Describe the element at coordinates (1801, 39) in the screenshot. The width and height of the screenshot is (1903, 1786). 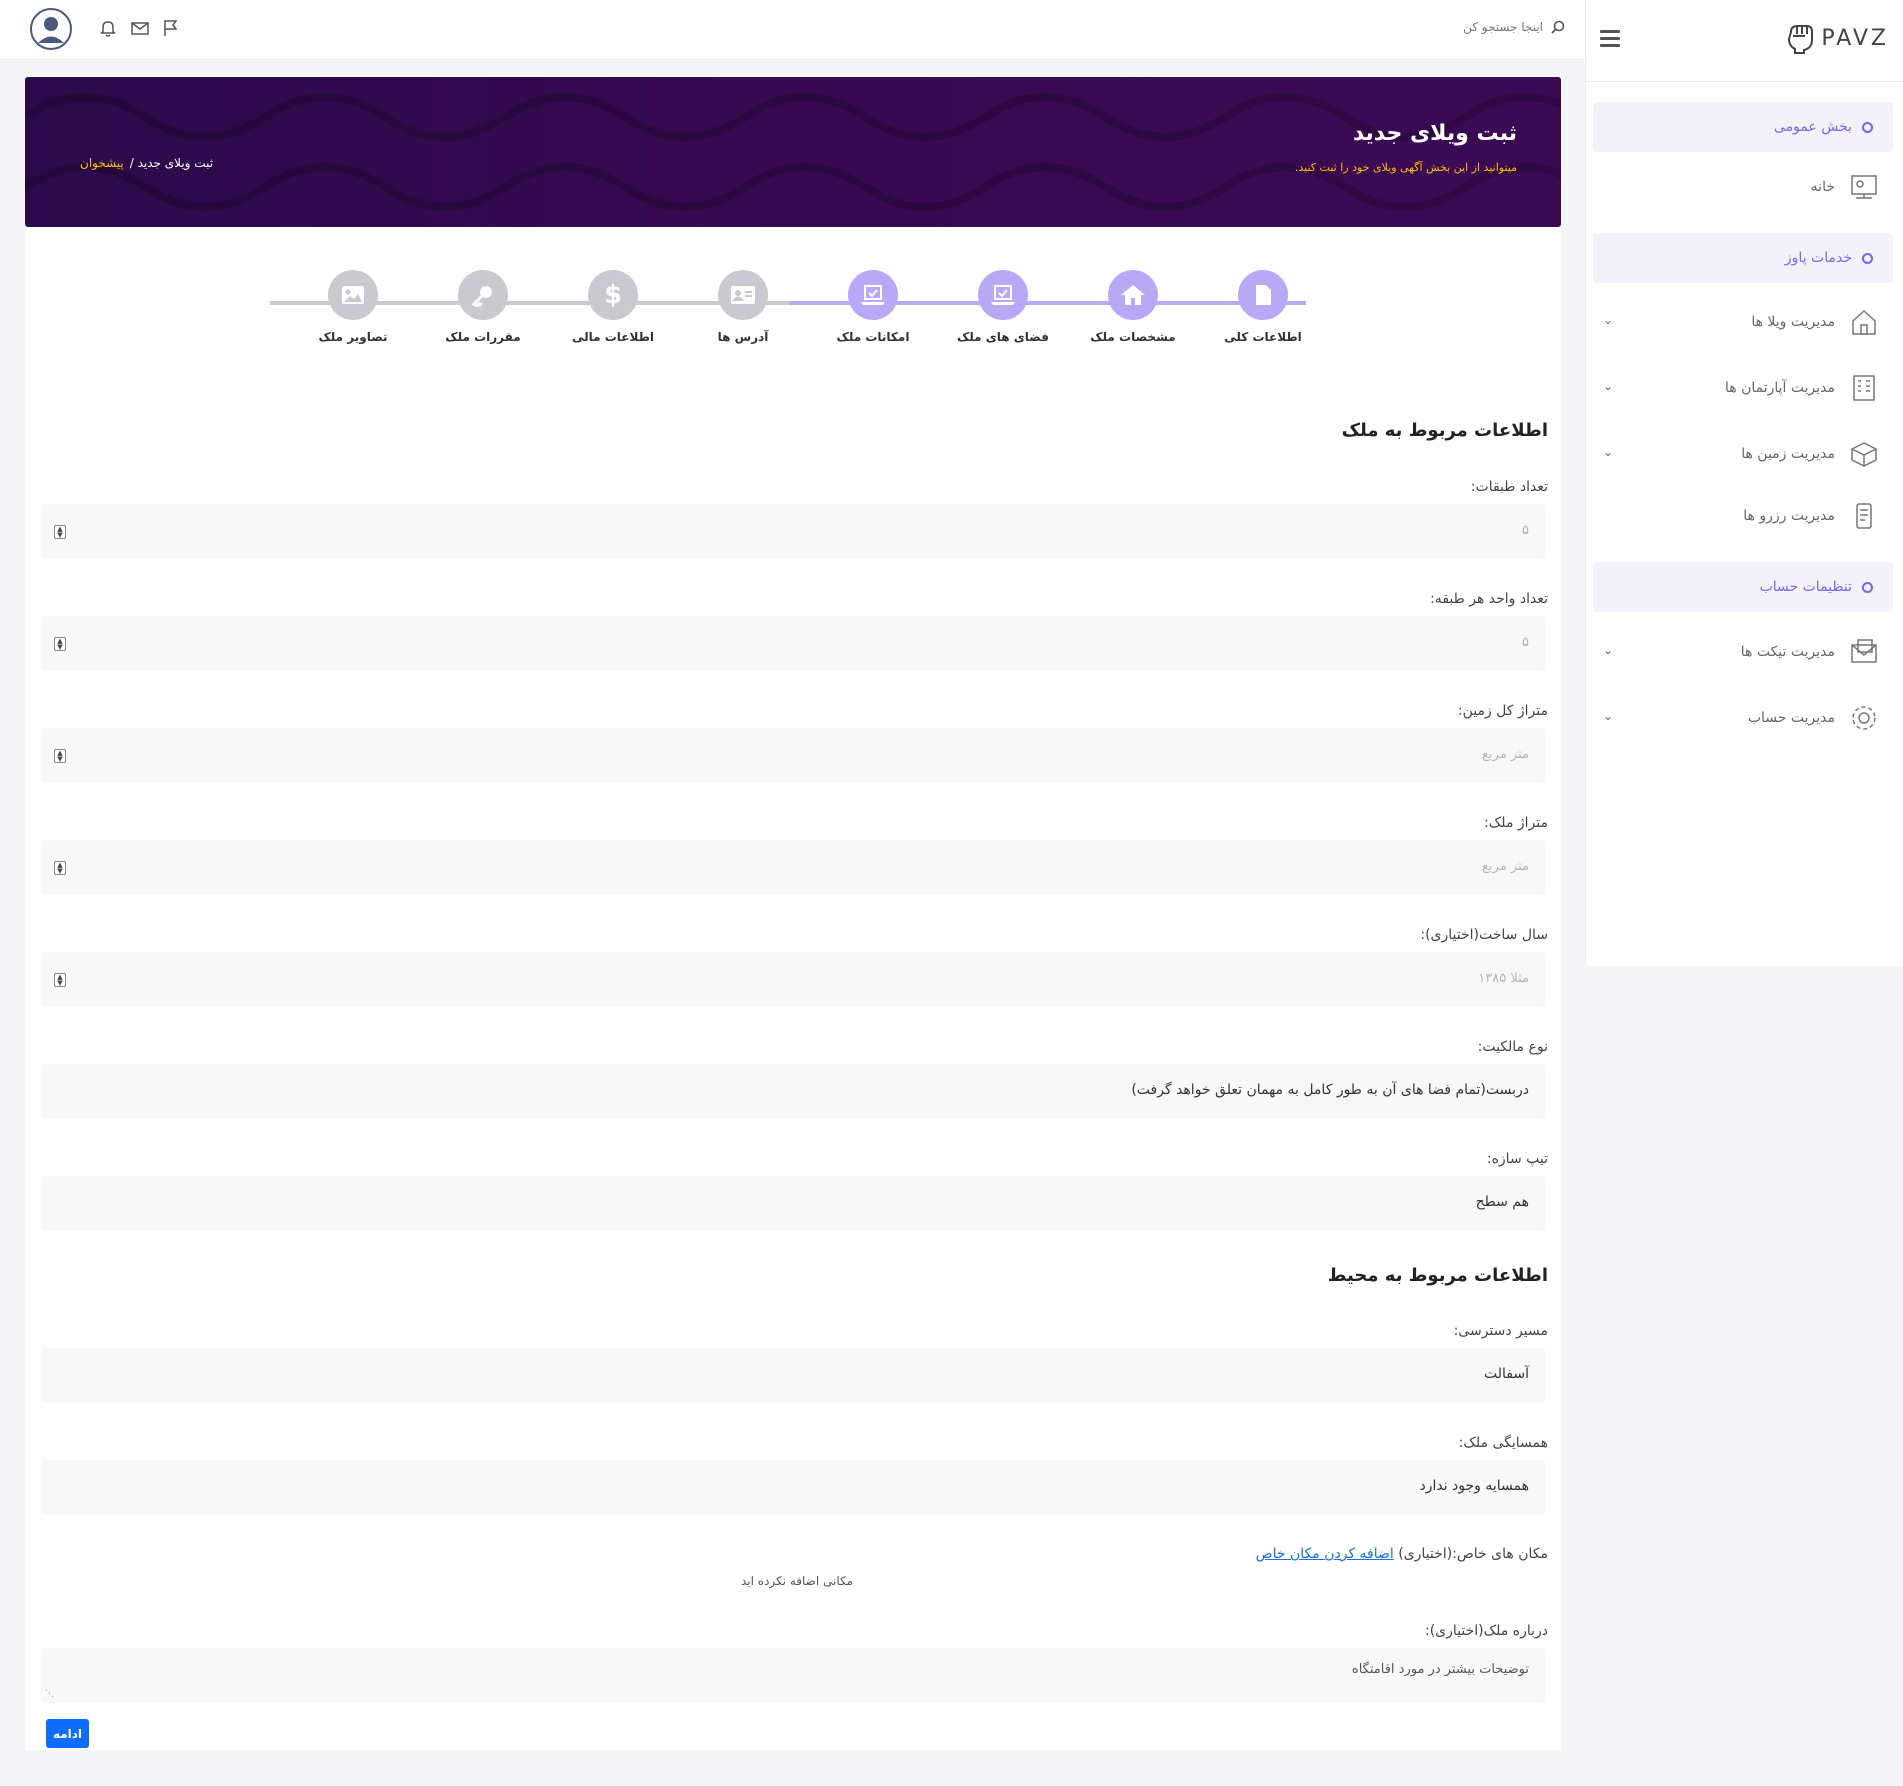
I see `fist-logo-icon` at that location.